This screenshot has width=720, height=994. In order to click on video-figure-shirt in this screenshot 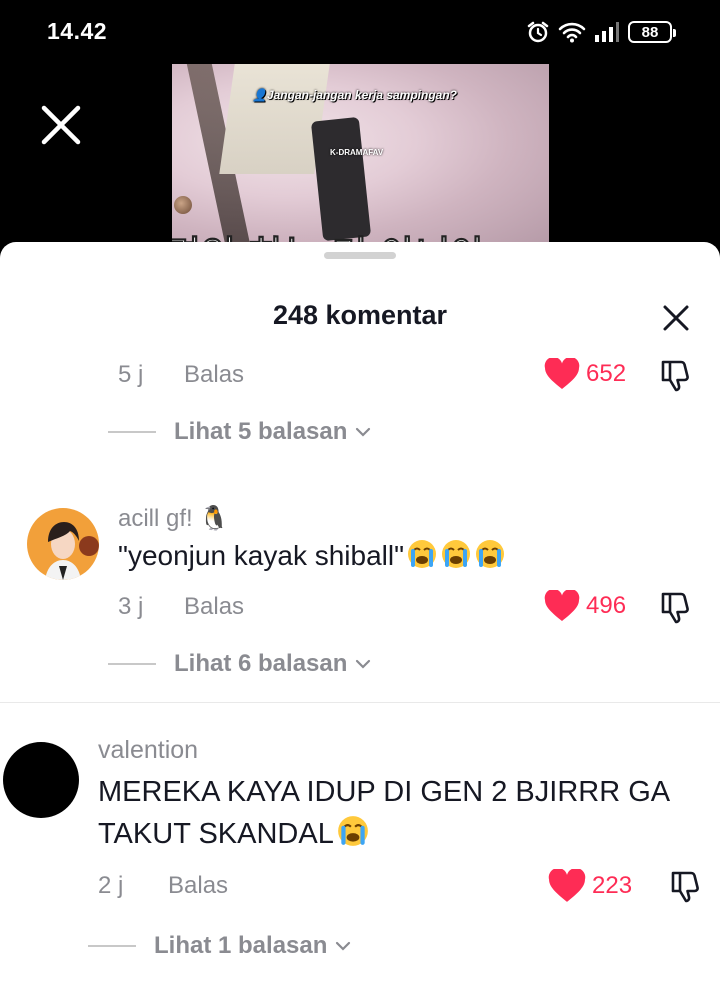, I will do `click(274, 119)`.